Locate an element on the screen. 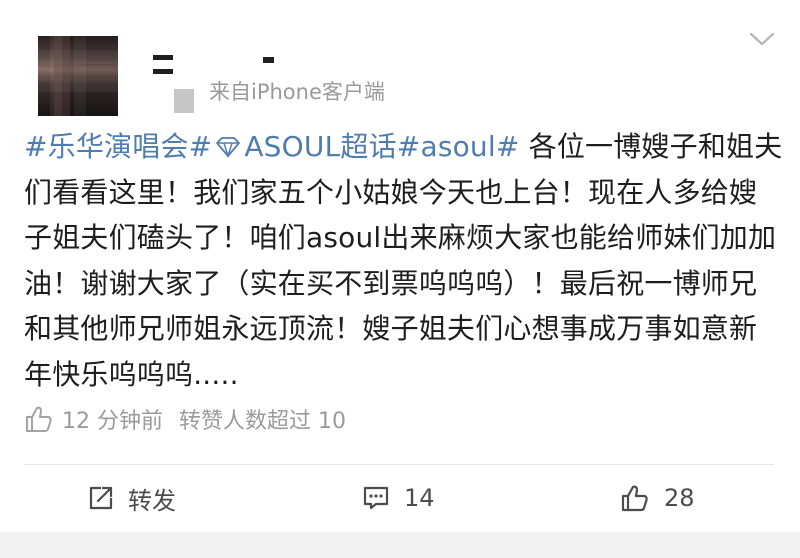 The image size is (800, 558). comment-count: 14 is located at coordinates (419, 498).